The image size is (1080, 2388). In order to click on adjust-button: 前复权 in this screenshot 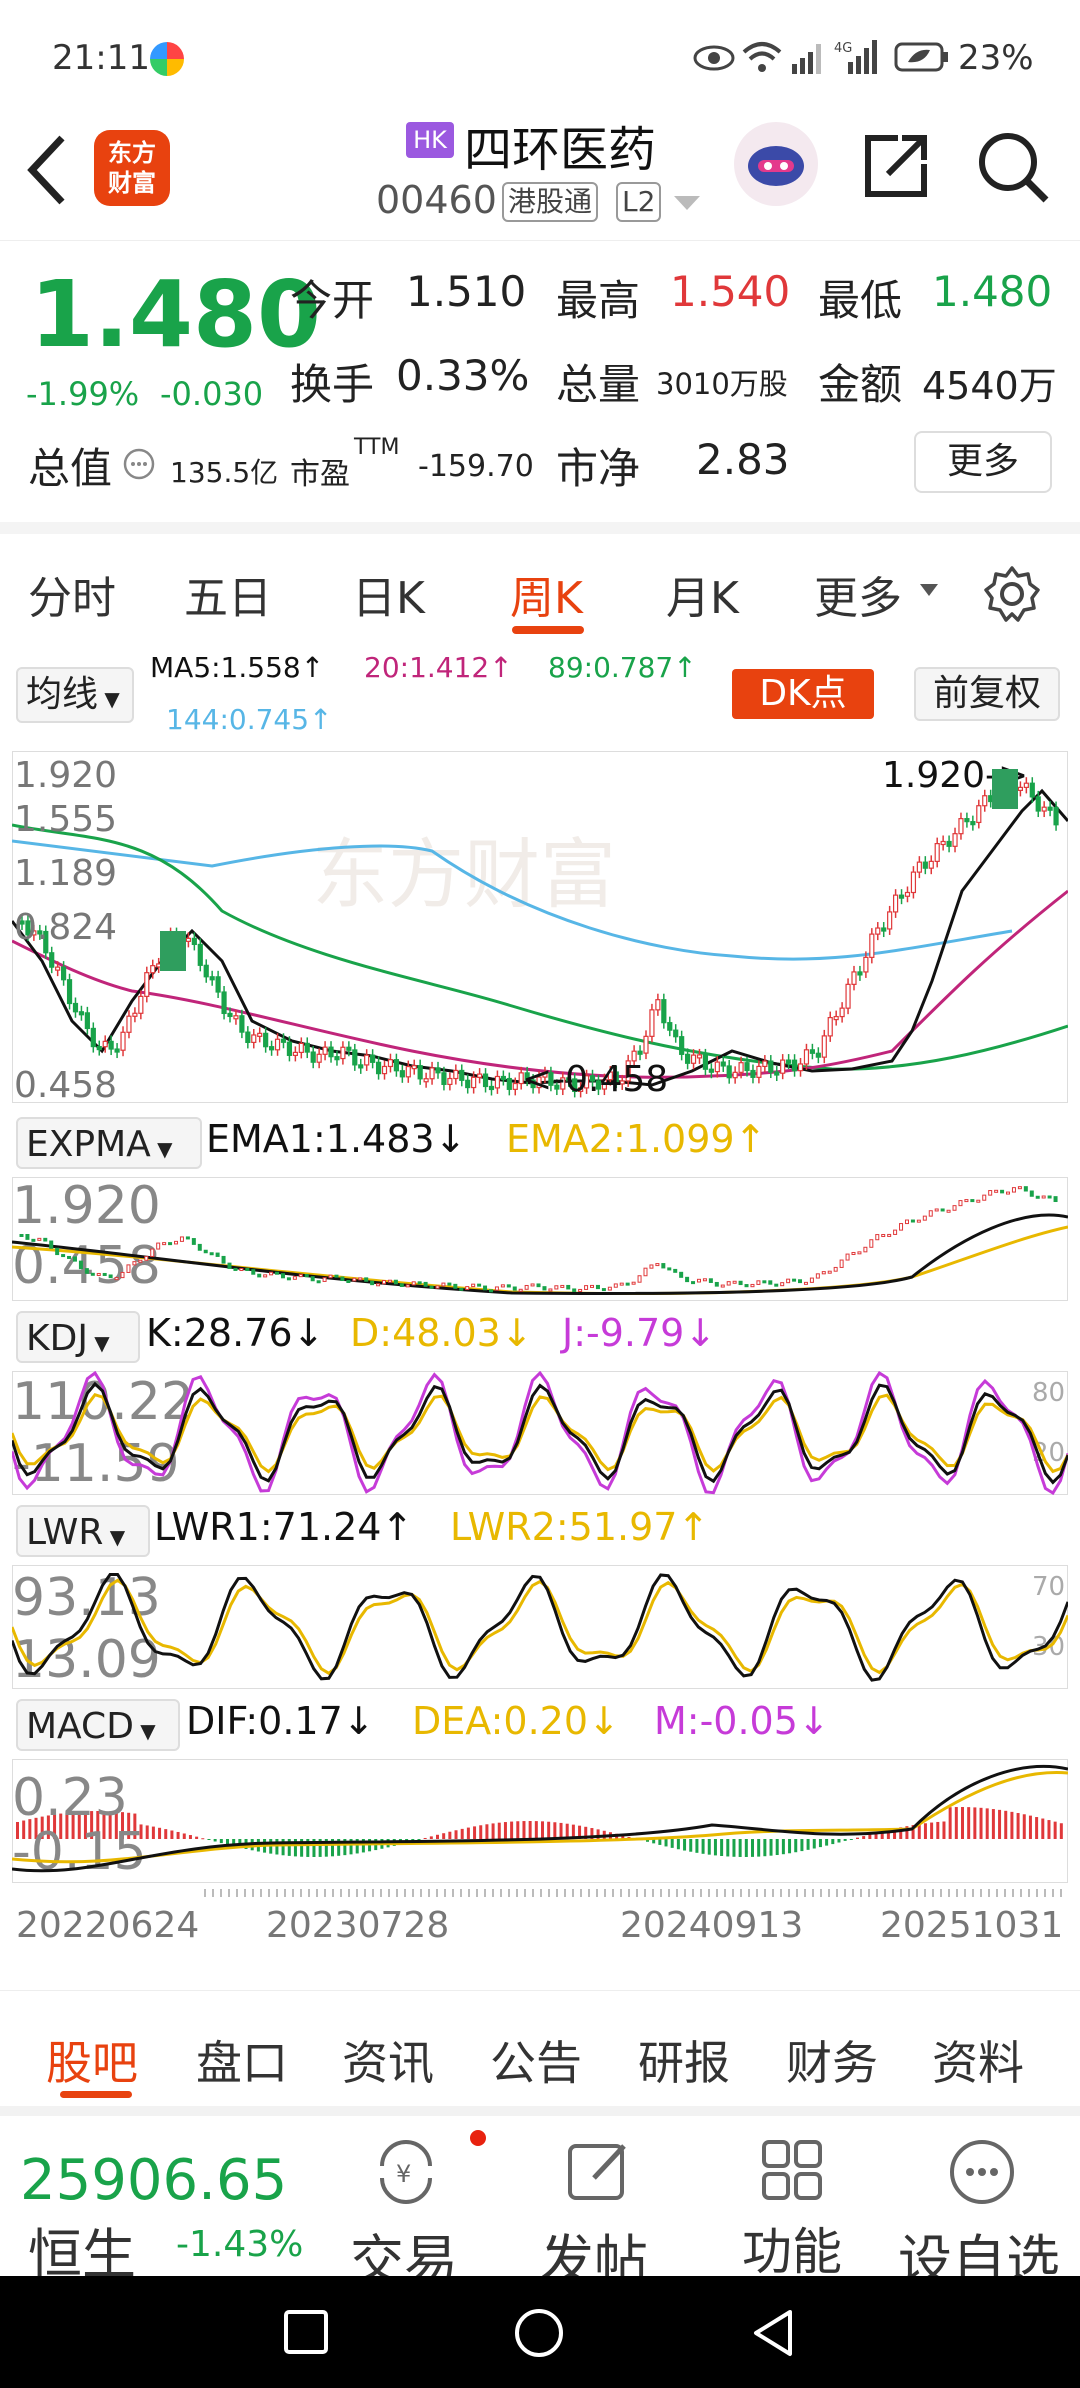, I will do `click(987, 694)`.